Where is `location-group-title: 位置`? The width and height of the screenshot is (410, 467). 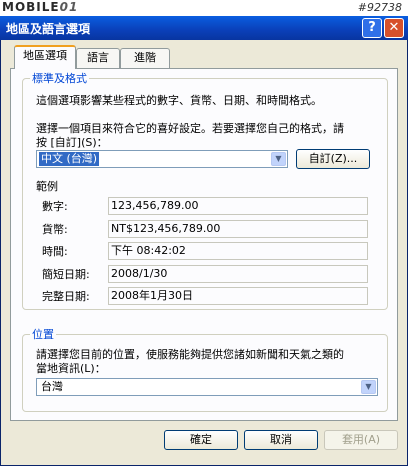 location-group-title: 位置 is located at coordinates (43, 334).